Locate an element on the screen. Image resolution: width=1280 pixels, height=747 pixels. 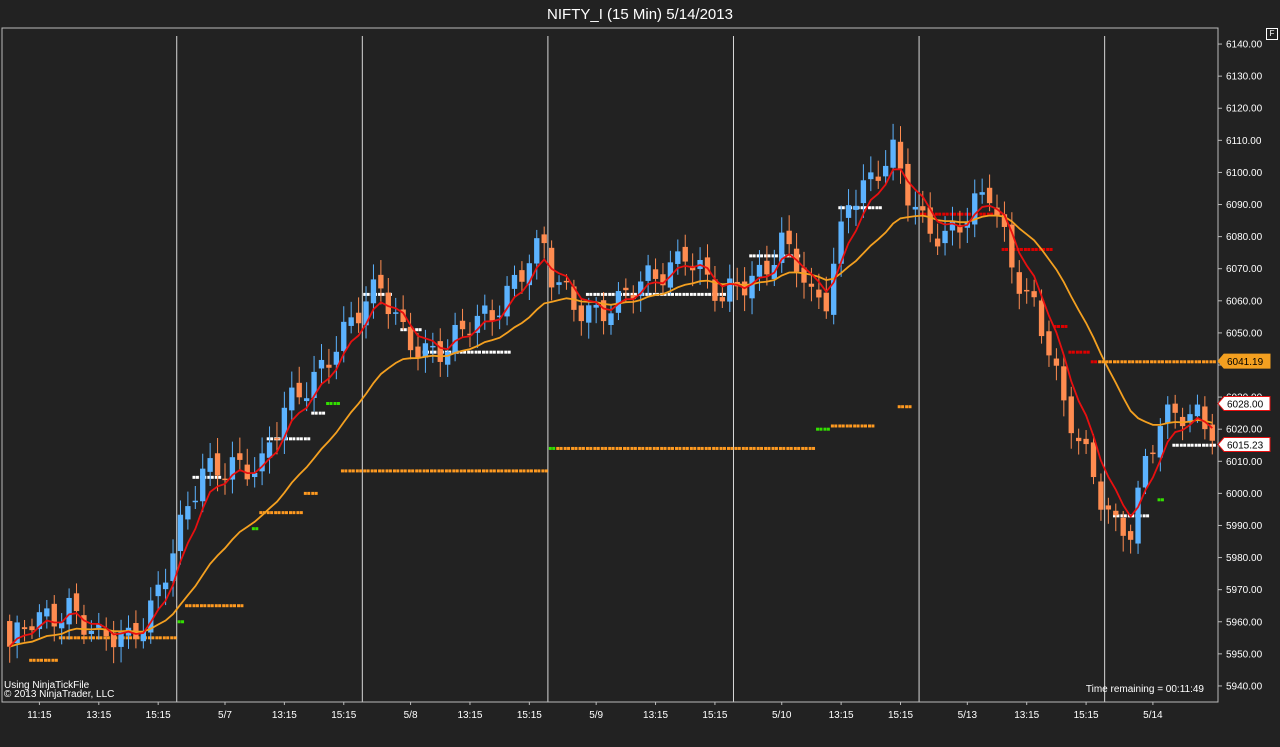
y-tick-label: 6010.00 is located at coordinates (1244, 462).